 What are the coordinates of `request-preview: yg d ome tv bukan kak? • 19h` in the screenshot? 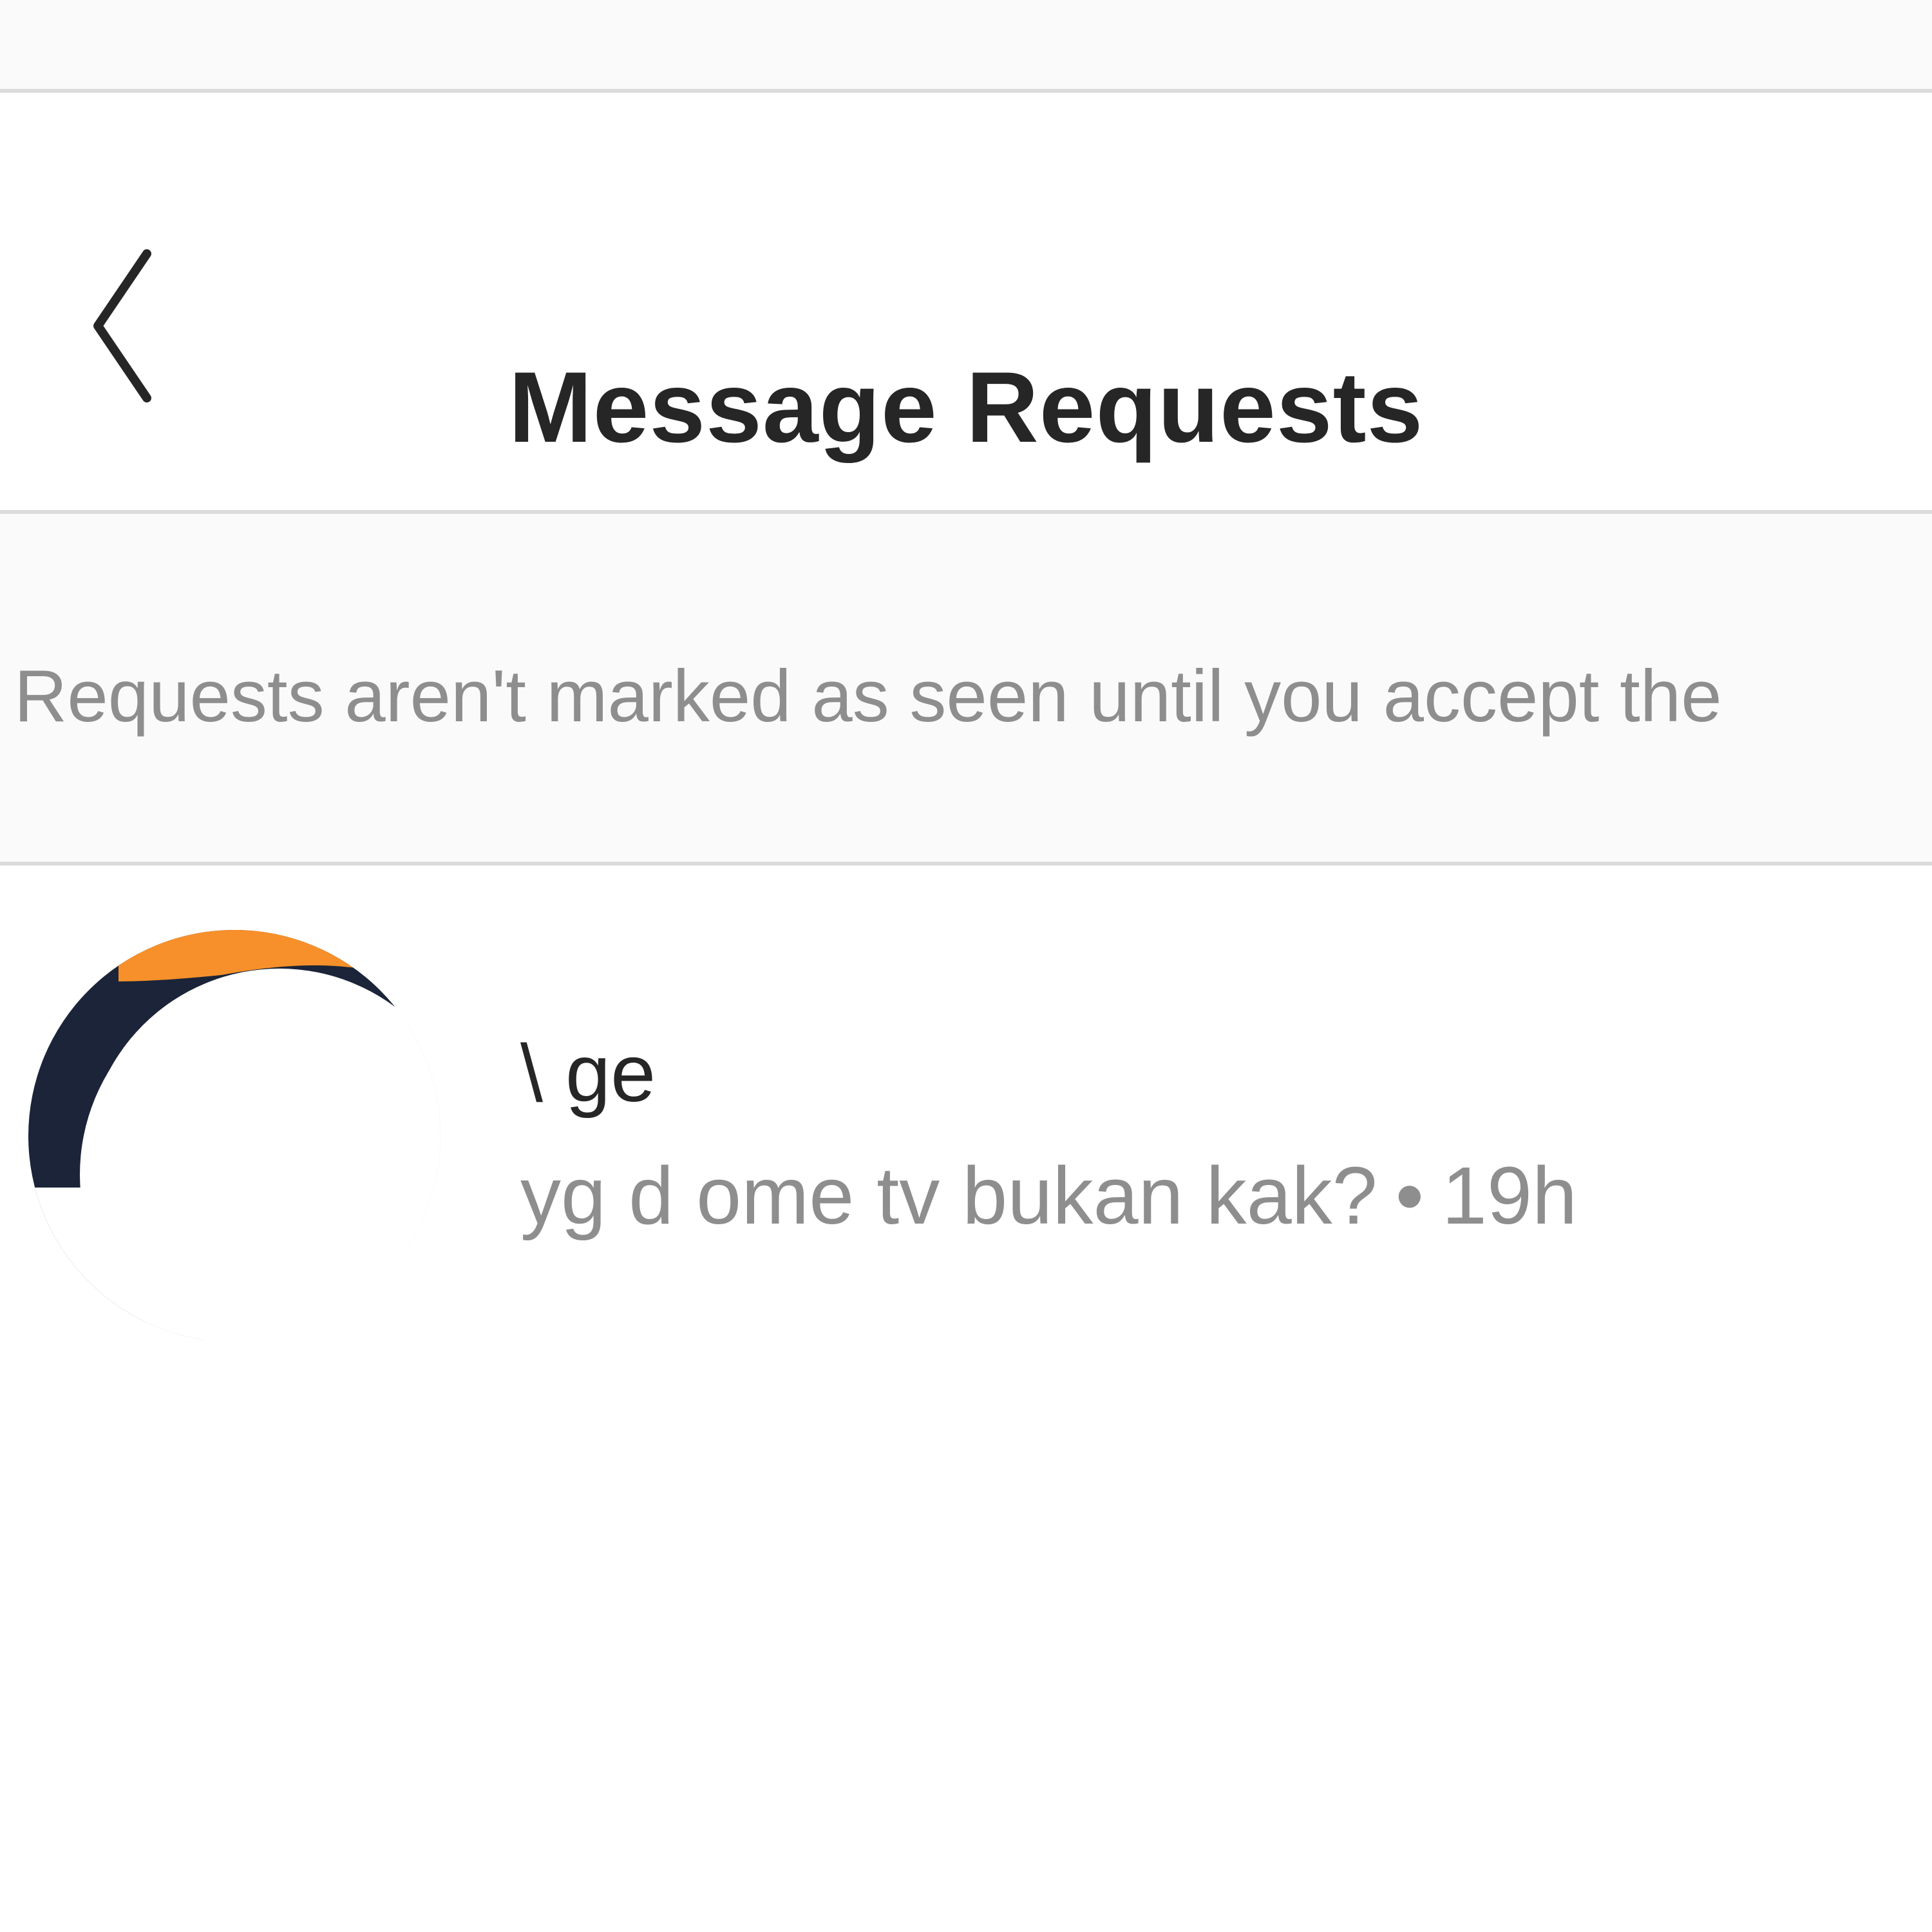 It's located at (1048, 1195).